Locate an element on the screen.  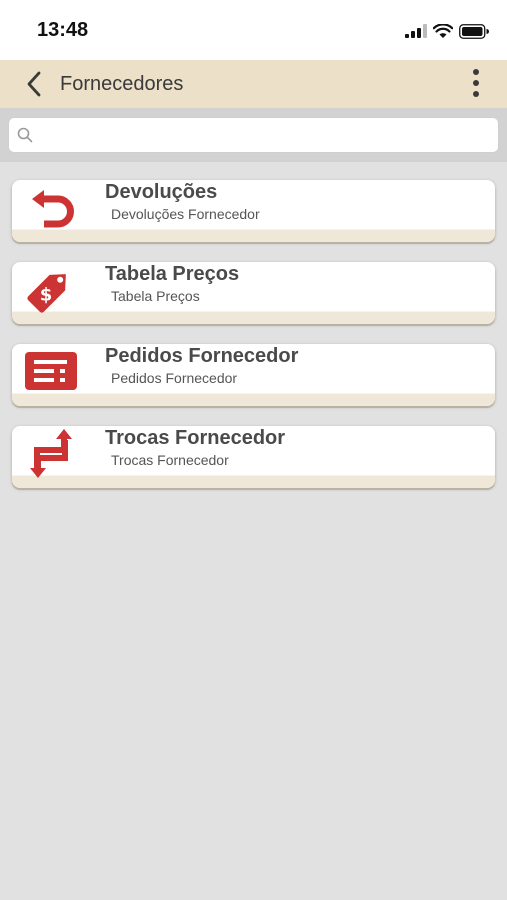
list-item-trocas-fornecedor: Trocas Fornecedor Trocas Fornecedor is located at coordinates (253, 457).